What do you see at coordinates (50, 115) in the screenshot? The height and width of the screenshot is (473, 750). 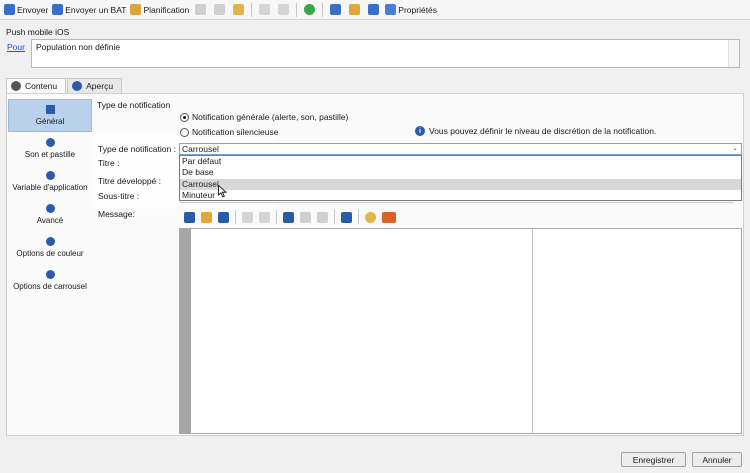 I see `nav-item-general: Général` at bounding box center [50, 115].